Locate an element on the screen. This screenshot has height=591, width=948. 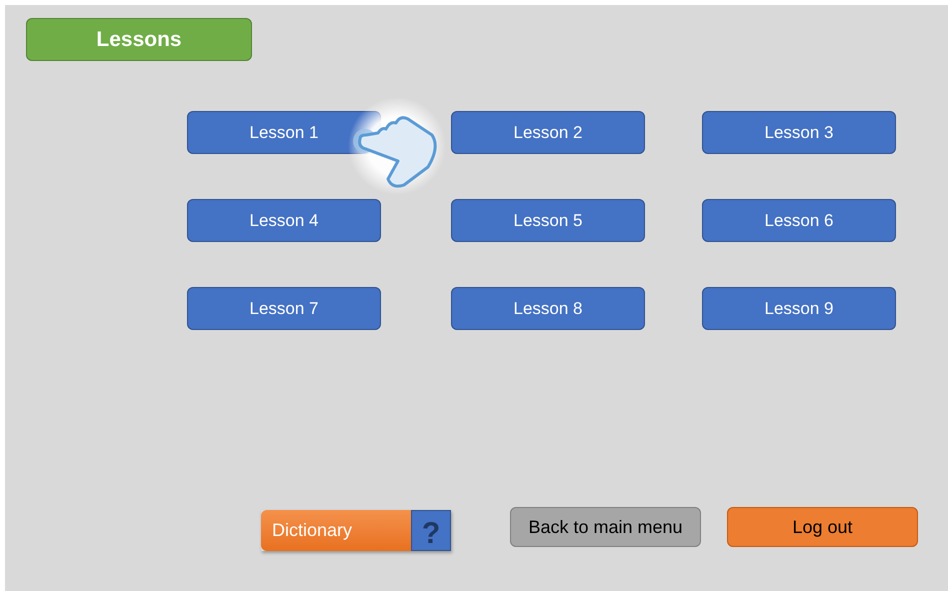
title-banner: Lessons is located at coordinates (139, 39).